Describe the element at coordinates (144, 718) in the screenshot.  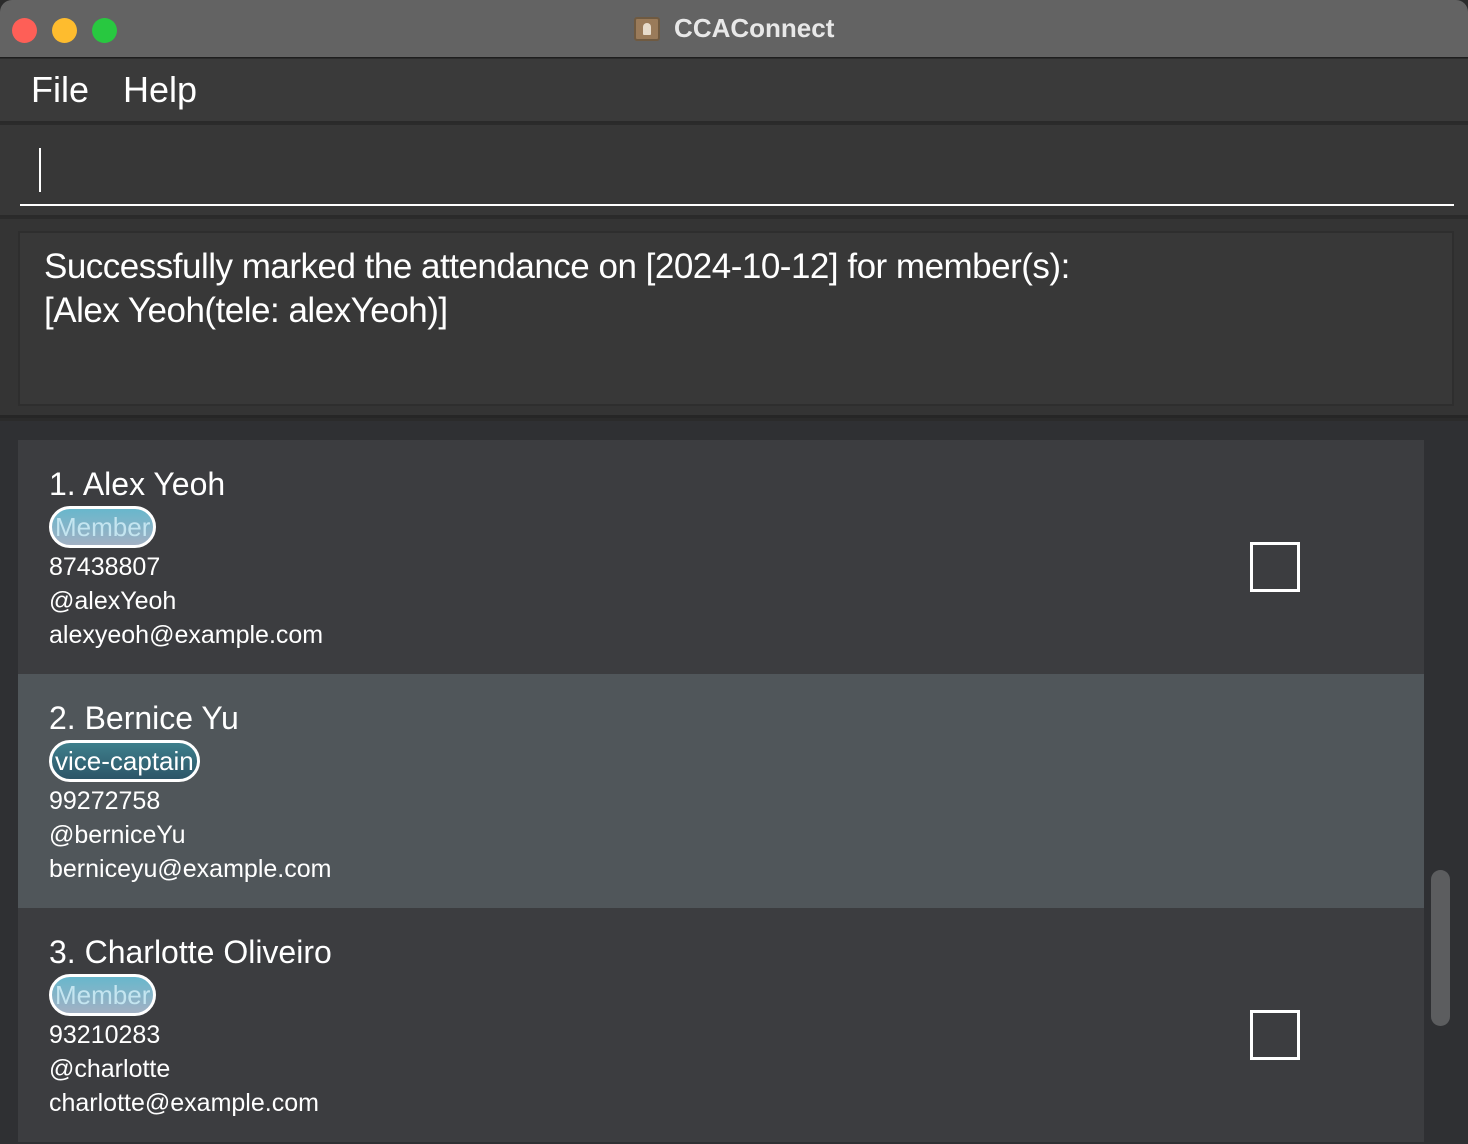
I see `person-name: 2. Bernice Yu` at that location.